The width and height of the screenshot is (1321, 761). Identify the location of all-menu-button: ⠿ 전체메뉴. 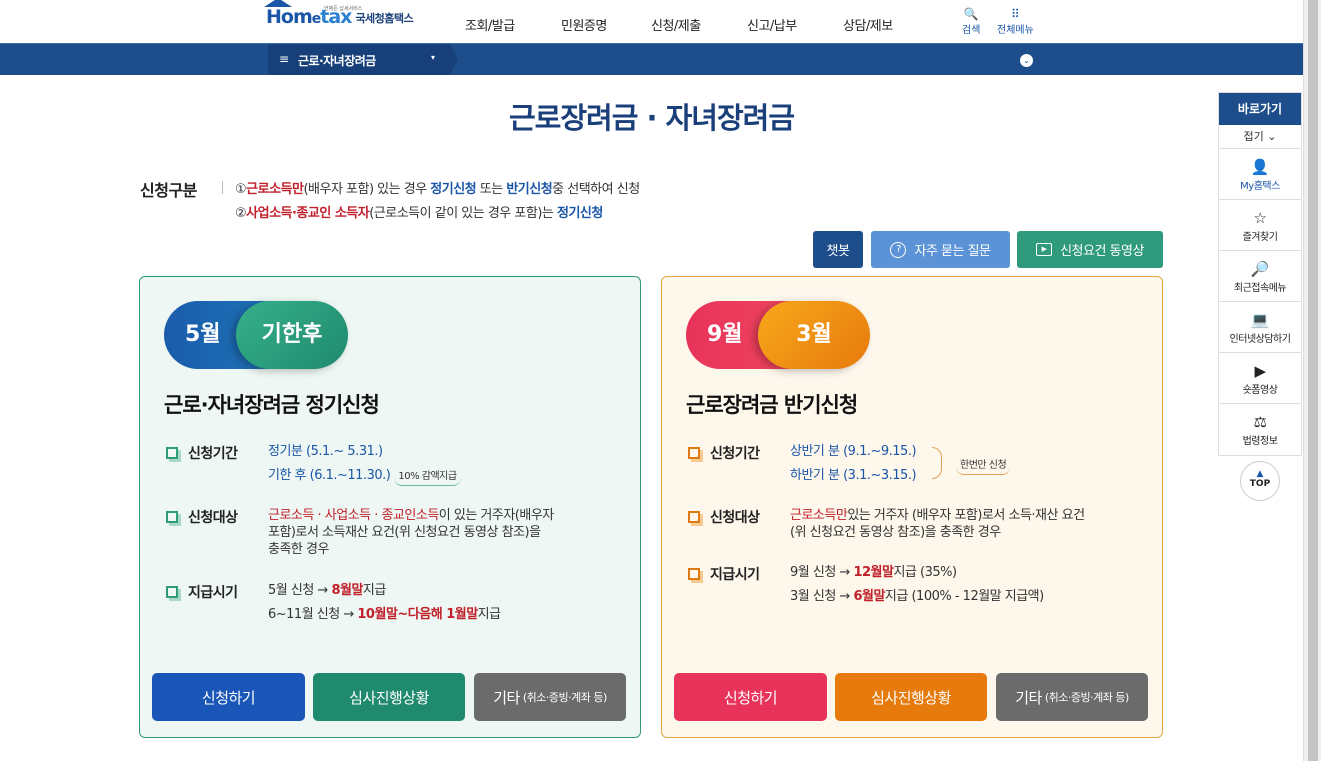
(1015, 21).